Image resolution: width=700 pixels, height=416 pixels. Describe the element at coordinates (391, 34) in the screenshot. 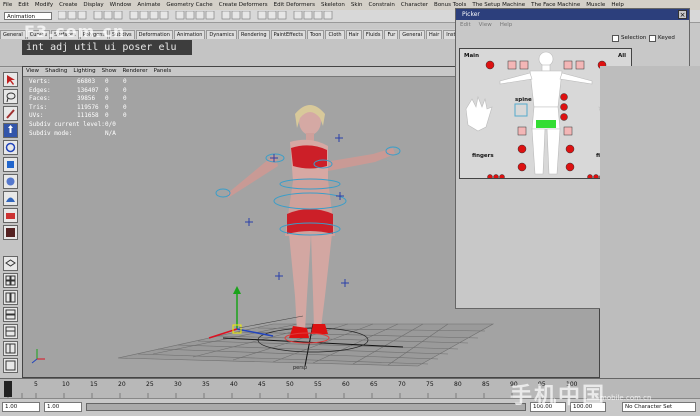

I see `shelf-tab-14: Fur` at that location.